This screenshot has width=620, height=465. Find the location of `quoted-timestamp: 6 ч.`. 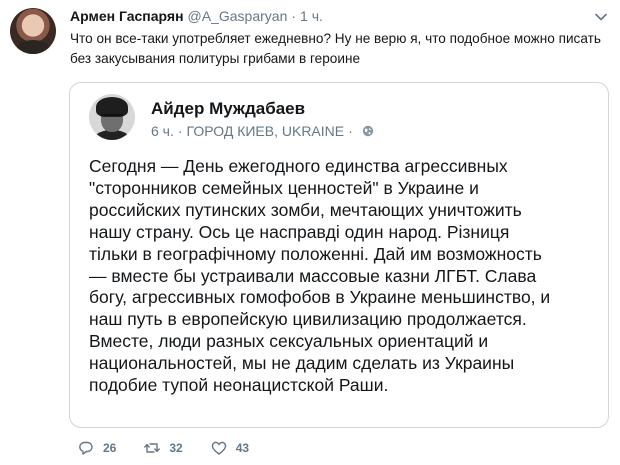

quoted-timestamp: 6 ч. is located at coordinates (162, 131).